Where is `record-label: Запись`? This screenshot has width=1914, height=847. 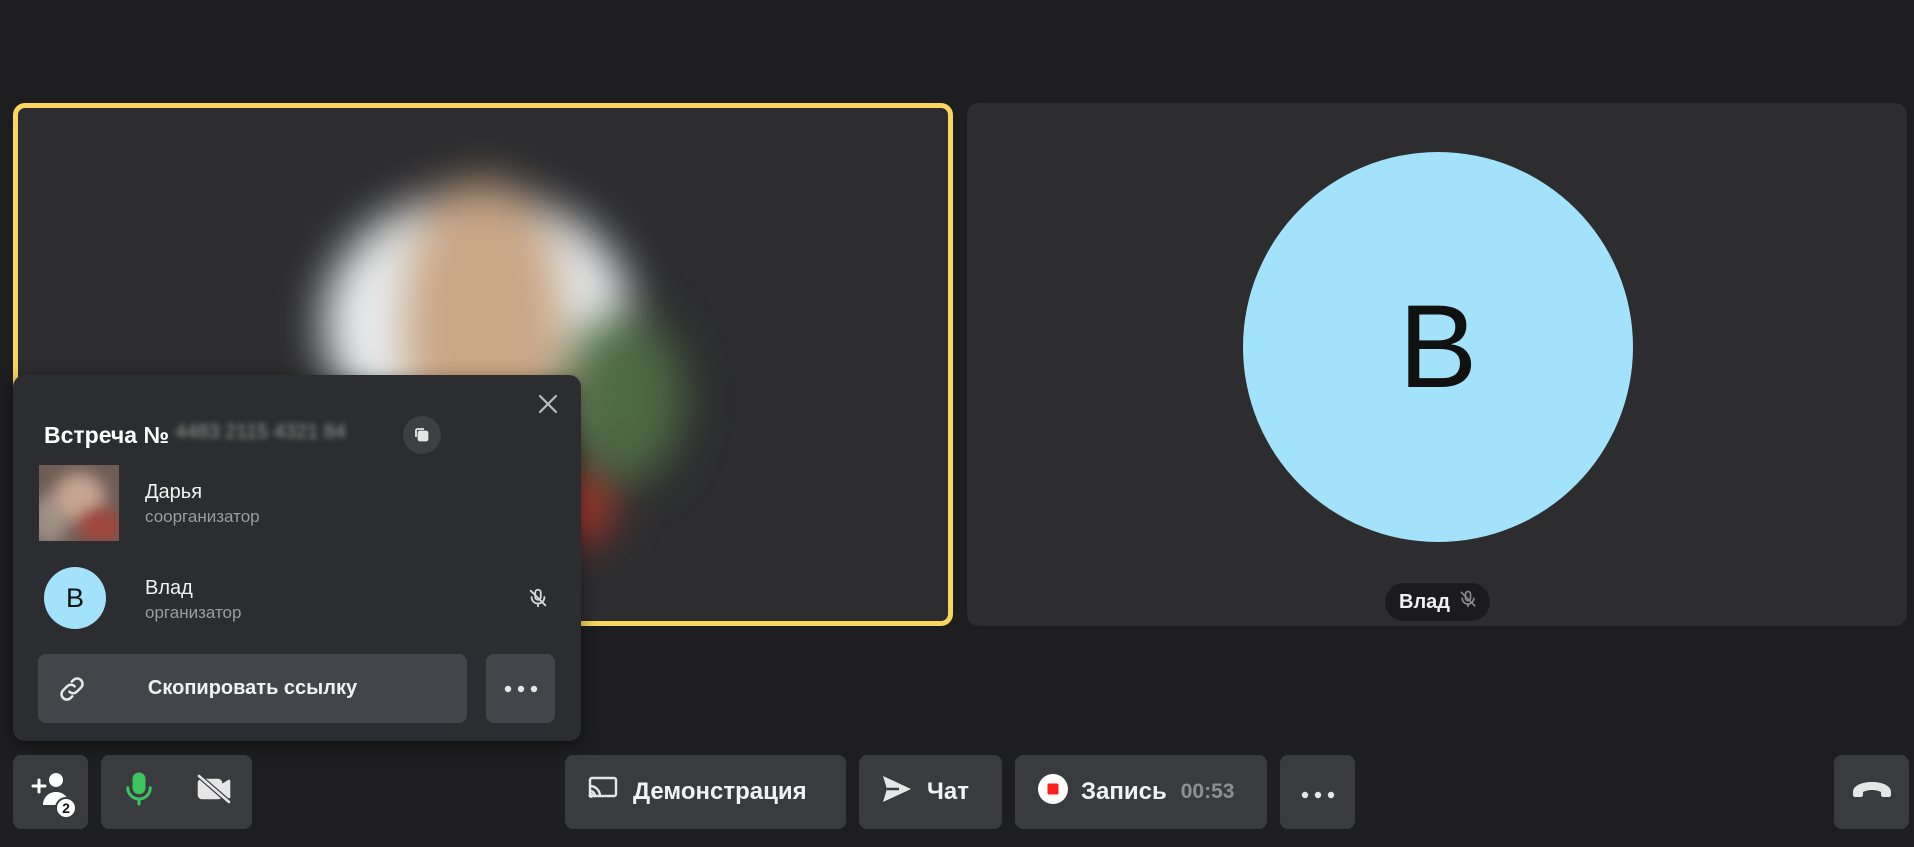
record-label: Запись is located at coordinates (1124, 791).